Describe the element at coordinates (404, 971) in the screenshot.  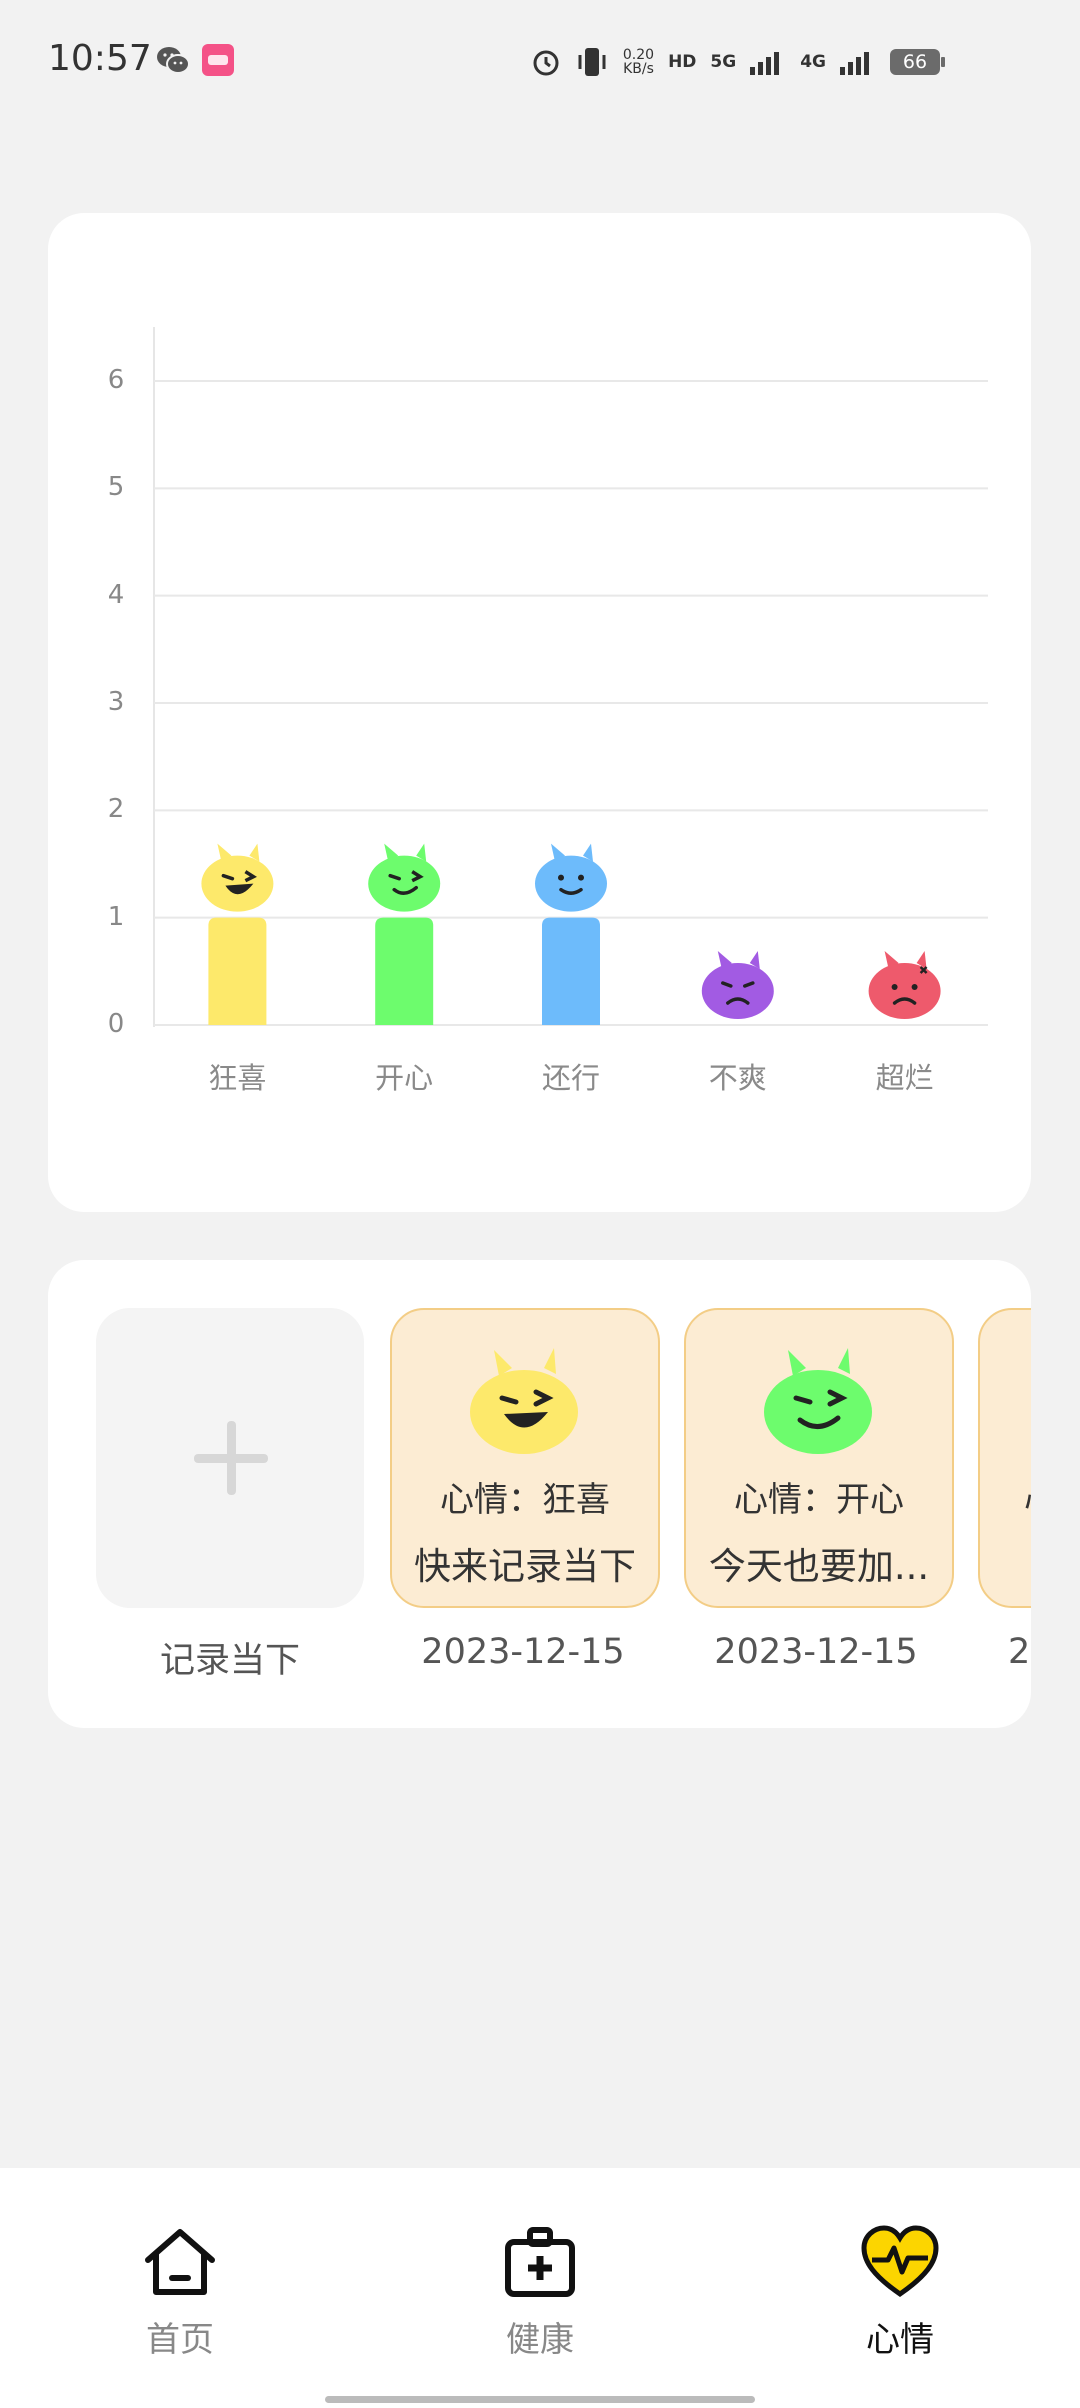
I see `bar-开心` at that location.